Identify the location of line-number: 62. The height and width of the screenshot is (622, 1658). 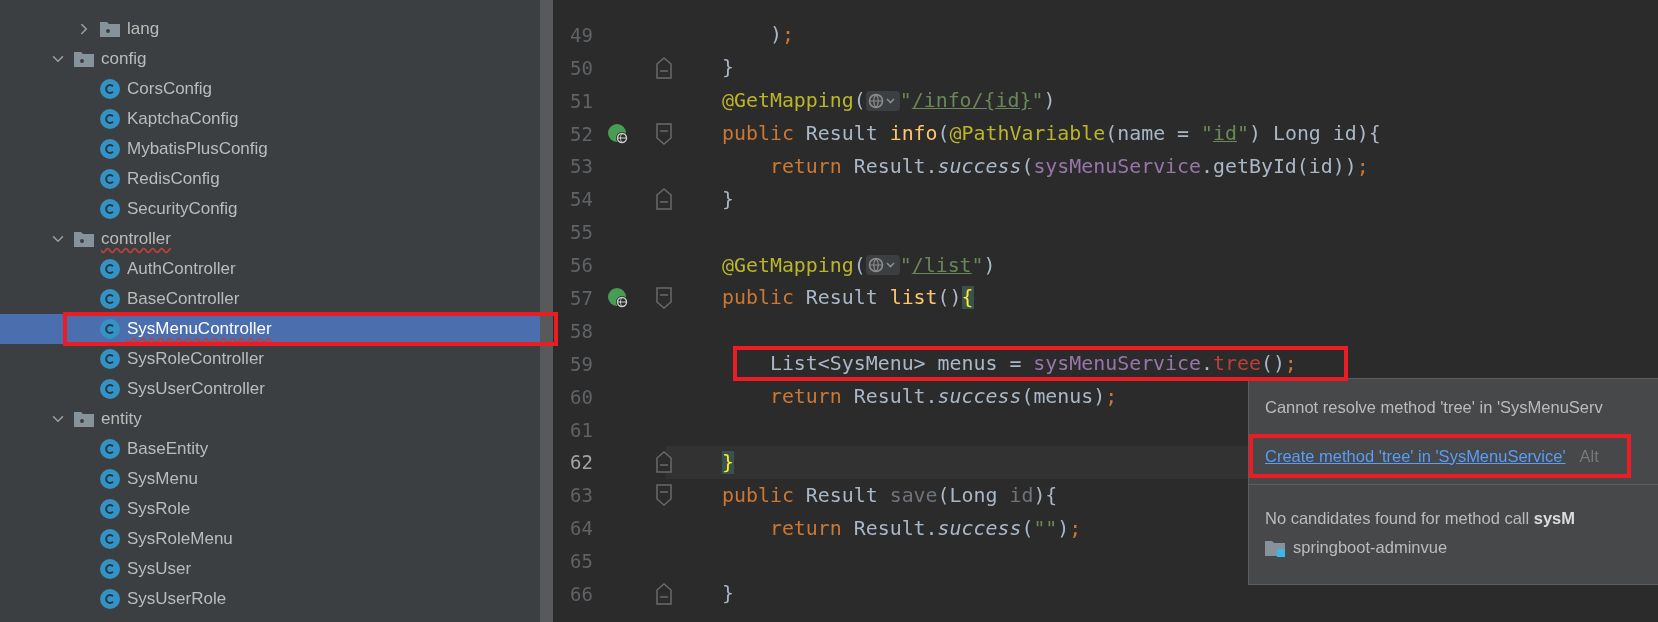
(581, 462).